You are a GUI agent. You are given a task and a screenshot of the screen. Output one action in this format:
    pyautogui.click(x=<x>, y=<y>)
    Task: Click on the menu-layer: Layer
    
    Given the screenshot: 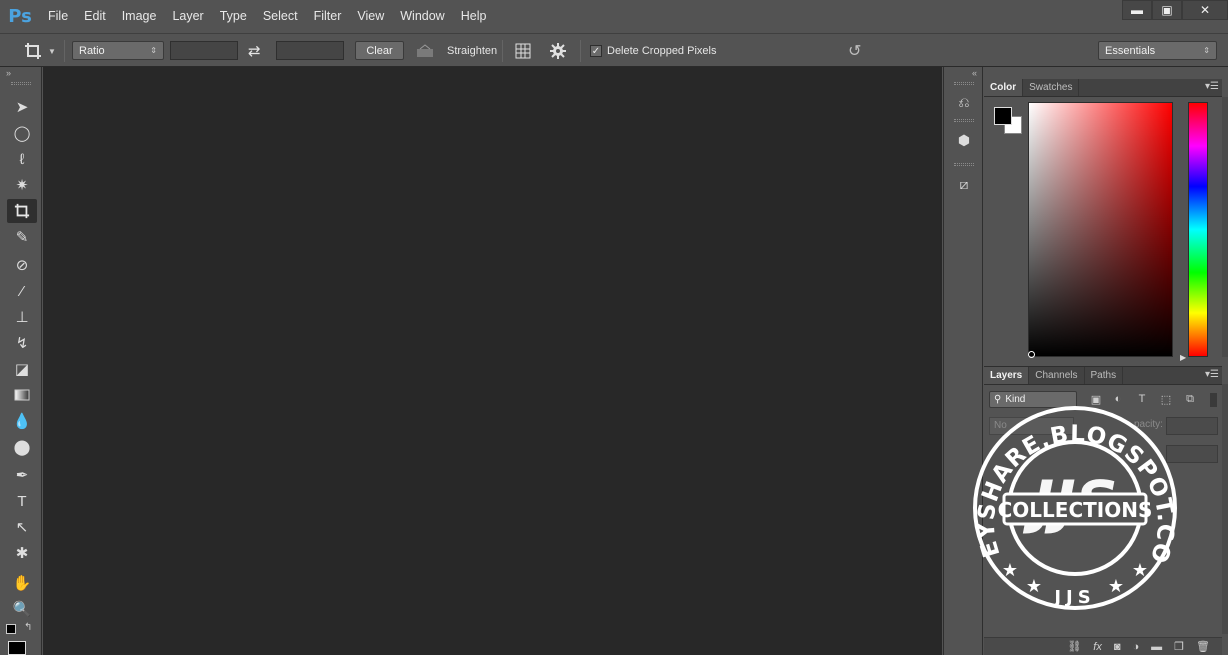 What is the action you would take?
    pyautogui.click(x=187, y=16)
    